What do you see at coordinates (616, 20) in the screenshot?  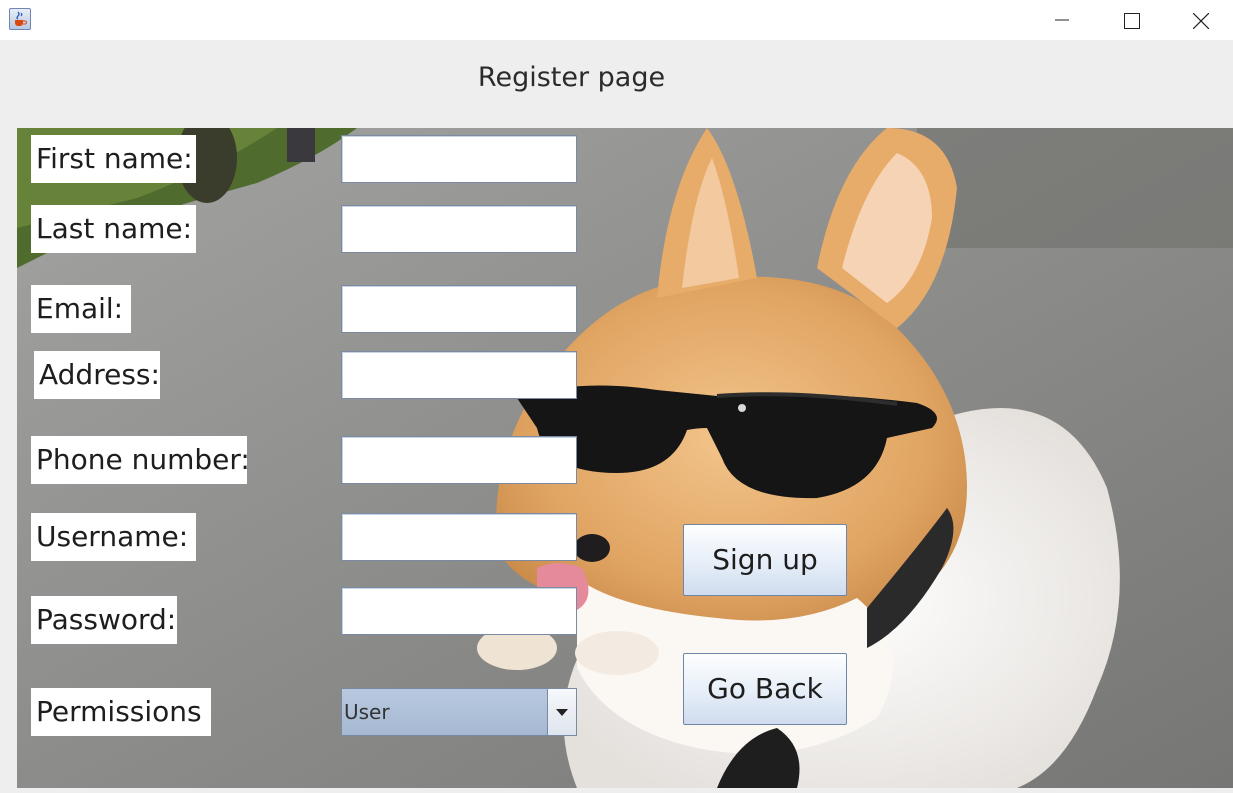 I see `window-titlebar` at bounding box center [616, 20].